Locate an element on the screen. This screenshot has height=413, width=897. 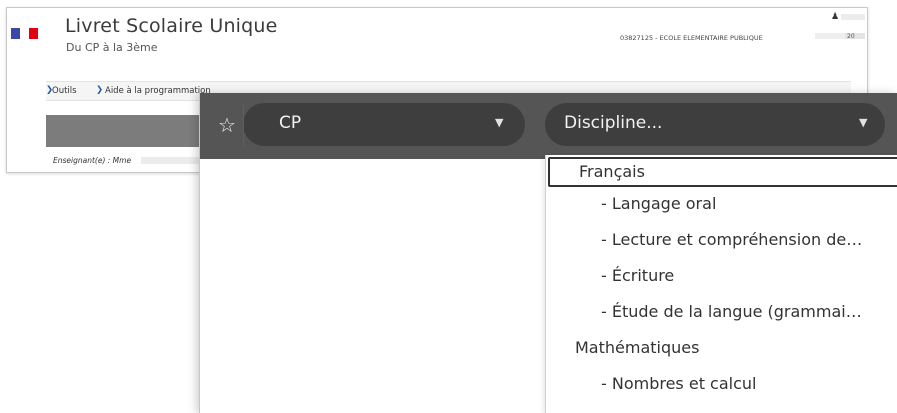
discipline-select: Discipline... ▼ is located at coordinates (715, 124).